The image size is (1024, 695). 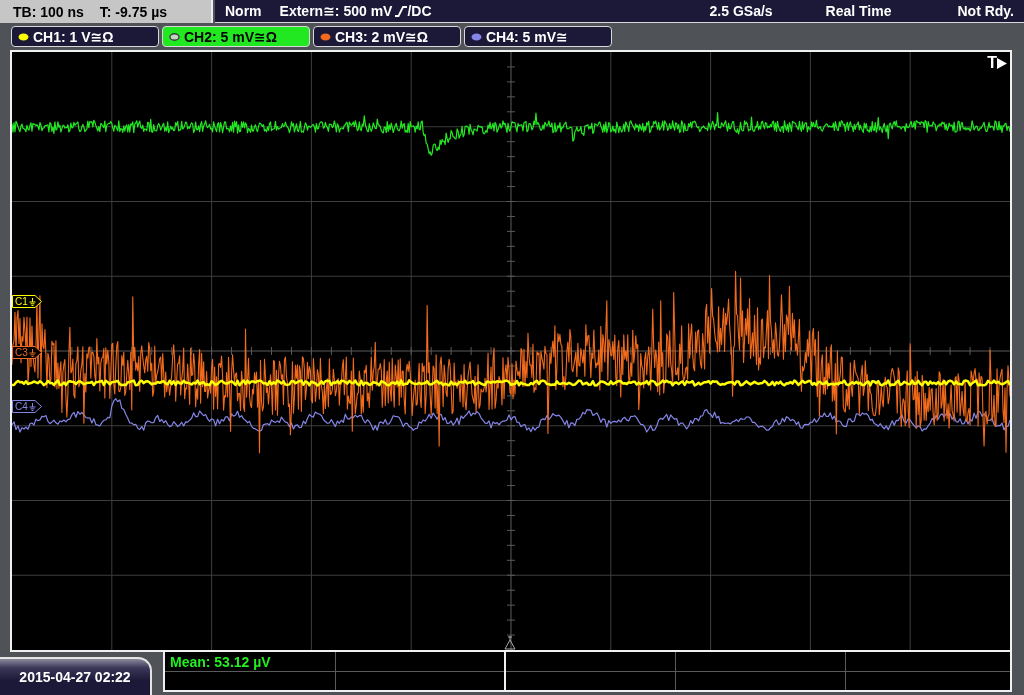 I want to click on channel-marker: C4, so click(x=27, y=406).